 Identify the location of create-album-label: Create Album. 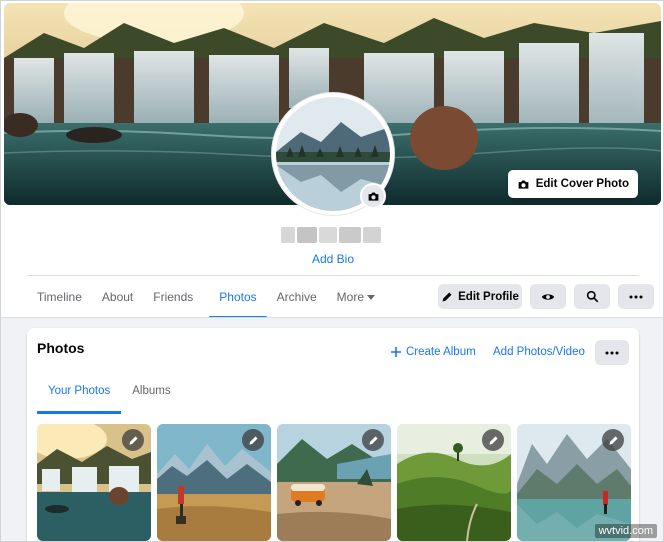
(441, 352).